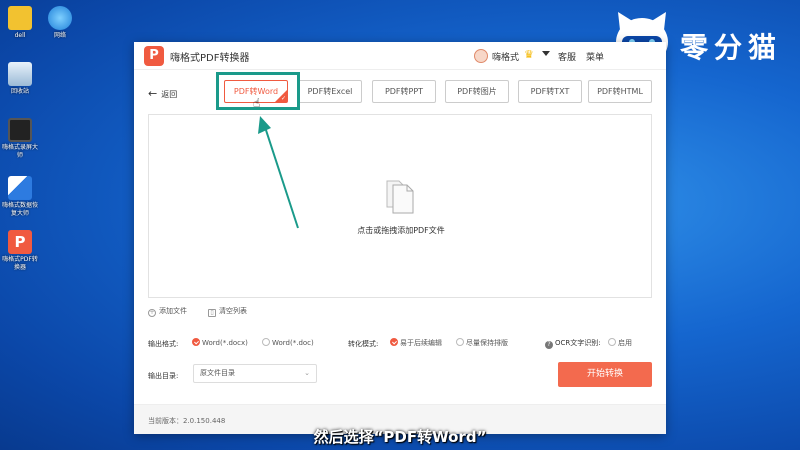  What do you see at coordinates (255, 373) in the screenshot?
I see `output-dir-select: 原文件目录 ⌄` at bounding box center [255, 373].